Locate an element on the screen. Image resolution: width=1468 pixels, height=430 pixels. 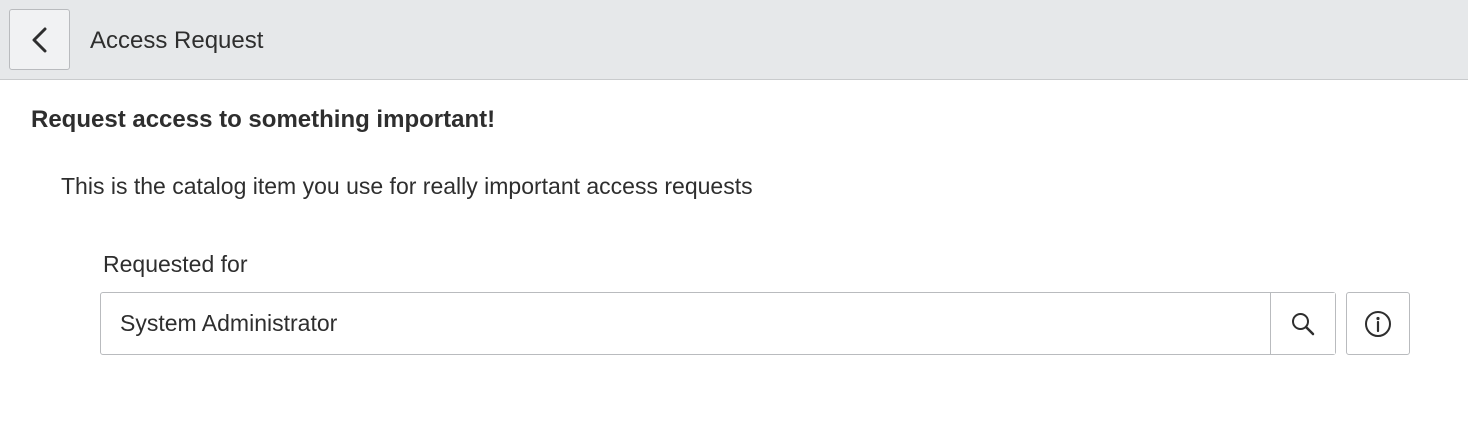
info-button is located at coordinates (1378, 323).